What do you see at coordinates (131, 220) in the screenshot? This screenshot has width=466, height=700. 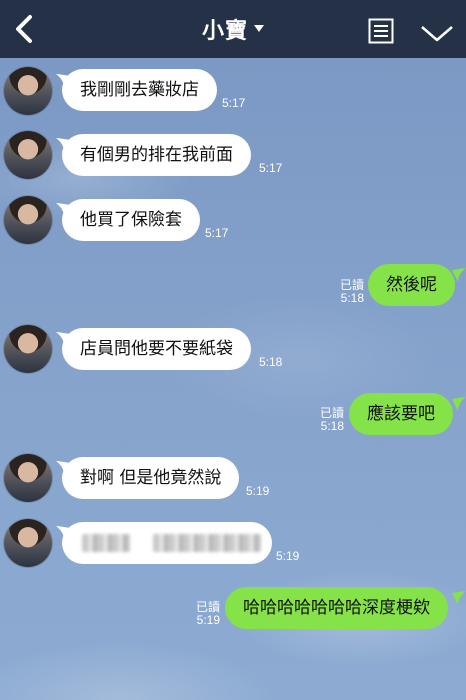 I see `message-bubble: 他買了保險套` at bounding box center [131, 220].